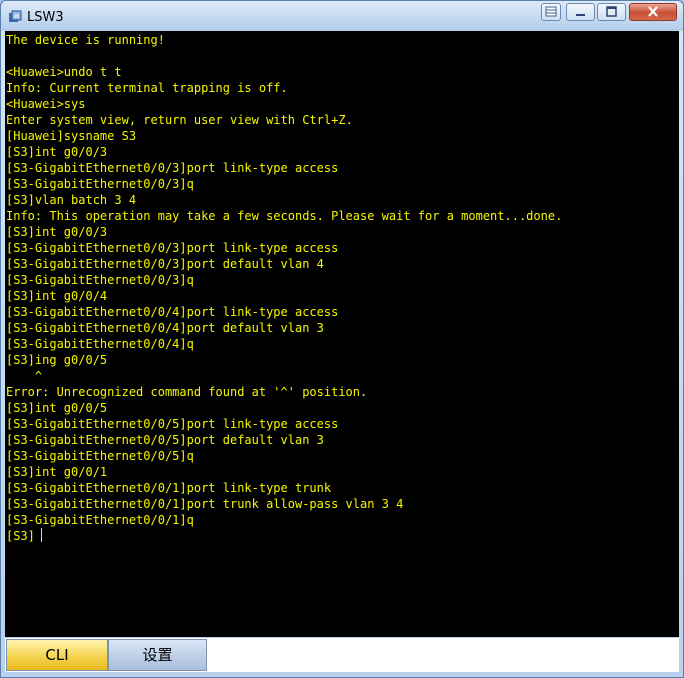  Describe the element at coordinates (100, 520) in the screenshot. I see `terminal-line: [S3-GigabitEthernet0/0/1]q` at that location.